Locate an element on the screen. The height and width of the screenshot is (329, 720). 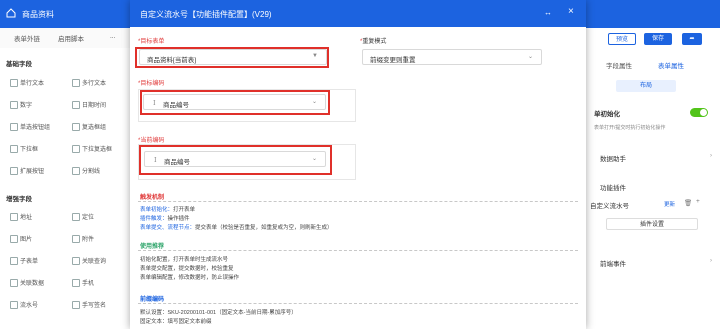
usage-line-2: 表单提交配置，提交数据时，校验重复 is located at coordinates (187, 269).